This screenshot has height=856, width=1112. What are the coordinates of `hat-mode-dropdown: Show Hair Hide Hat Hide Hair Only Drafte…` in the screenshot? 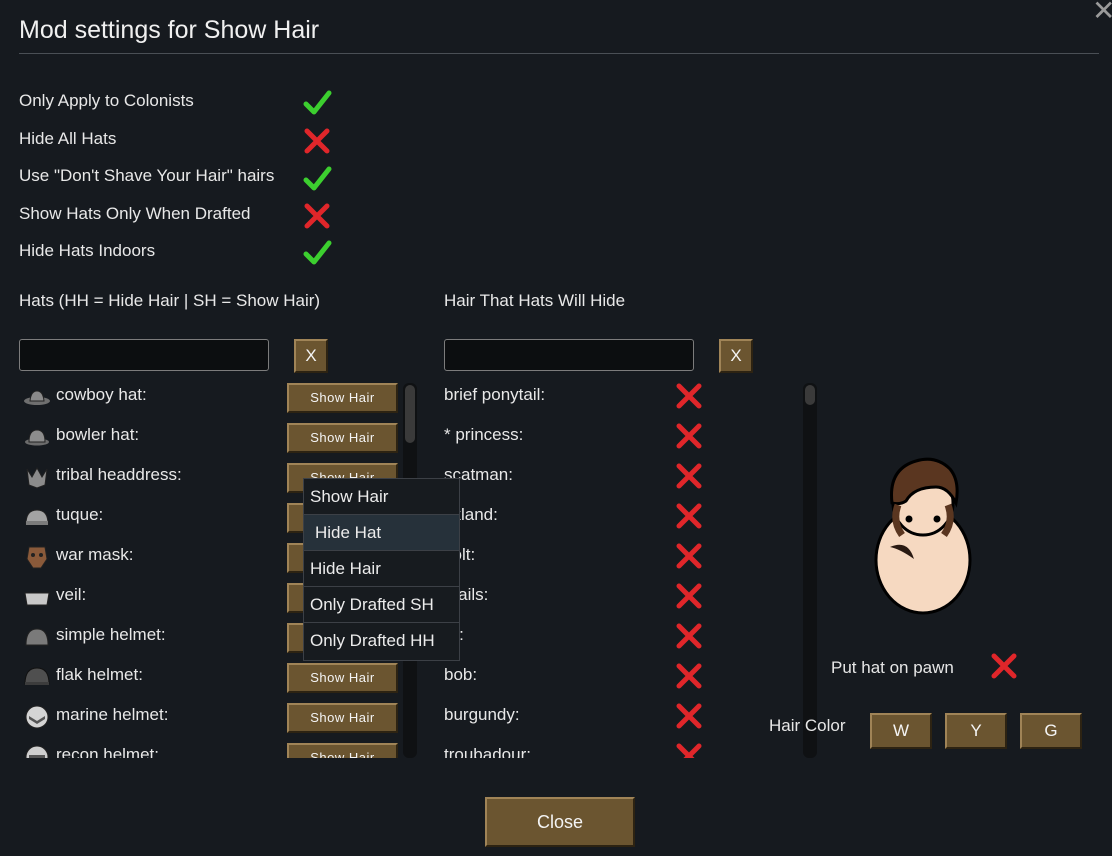 It's located at (381, 569).